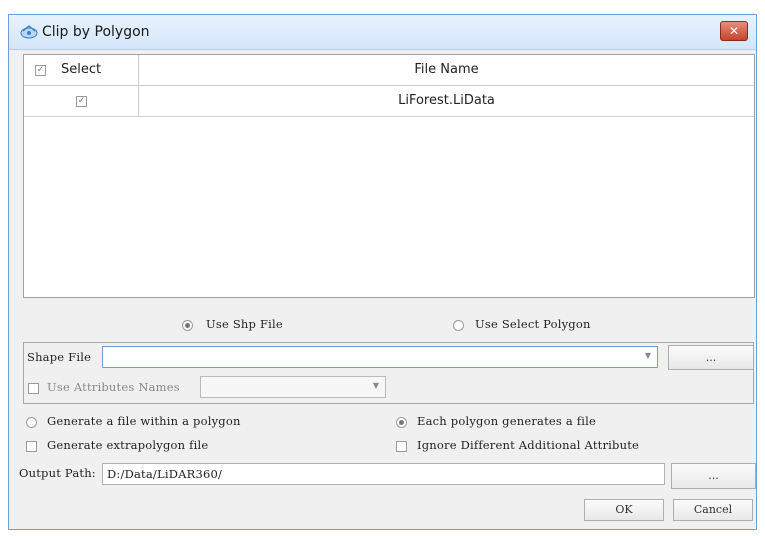 Image resolution: width=765 pixels, height=536 pixels. I want to click on output-path-label: Output Path:, so click(57, 473).